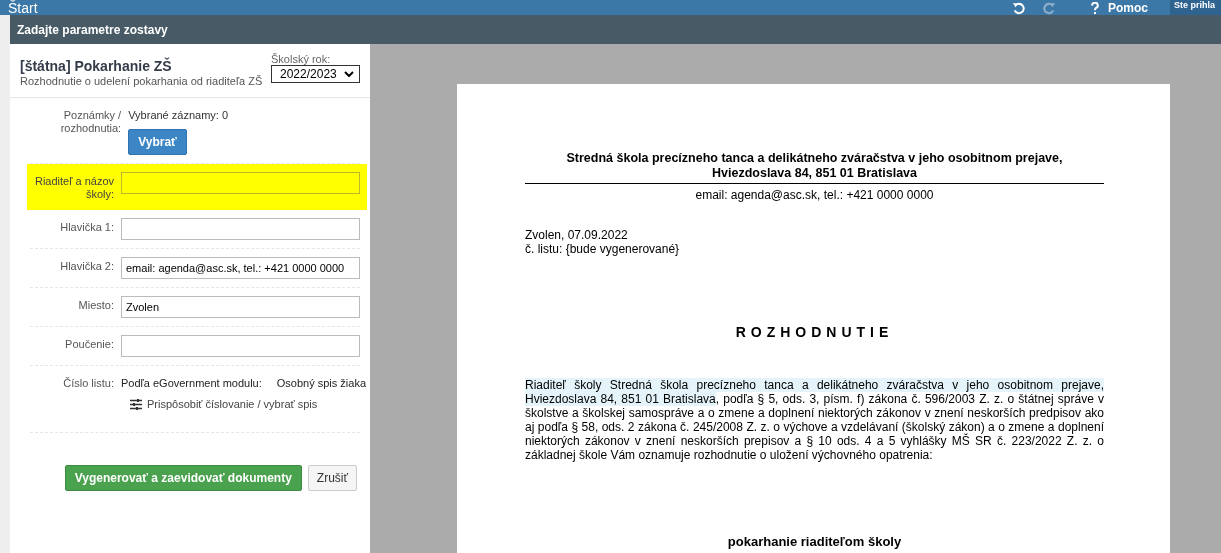  I want to click on field-label: Číslo listu:, so click(88, 383).